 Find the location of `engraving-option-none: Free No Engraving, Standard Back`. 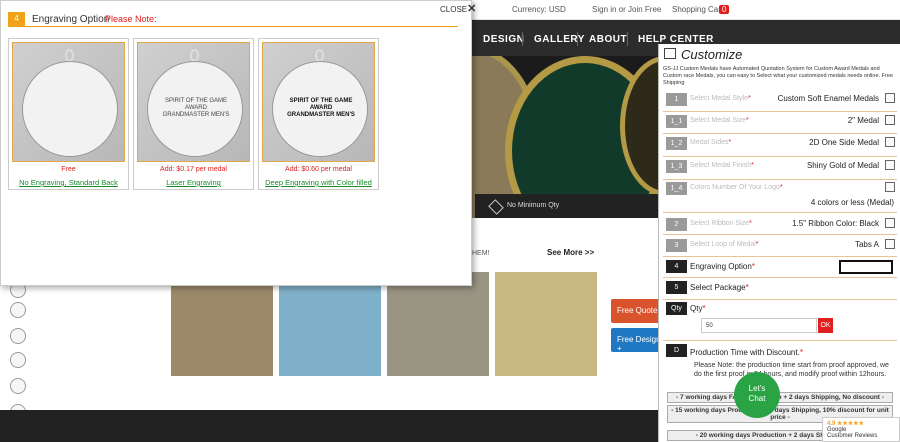

engraving-option-none: Free No Engraving, Standard Back is located at coordinates (68, 114).